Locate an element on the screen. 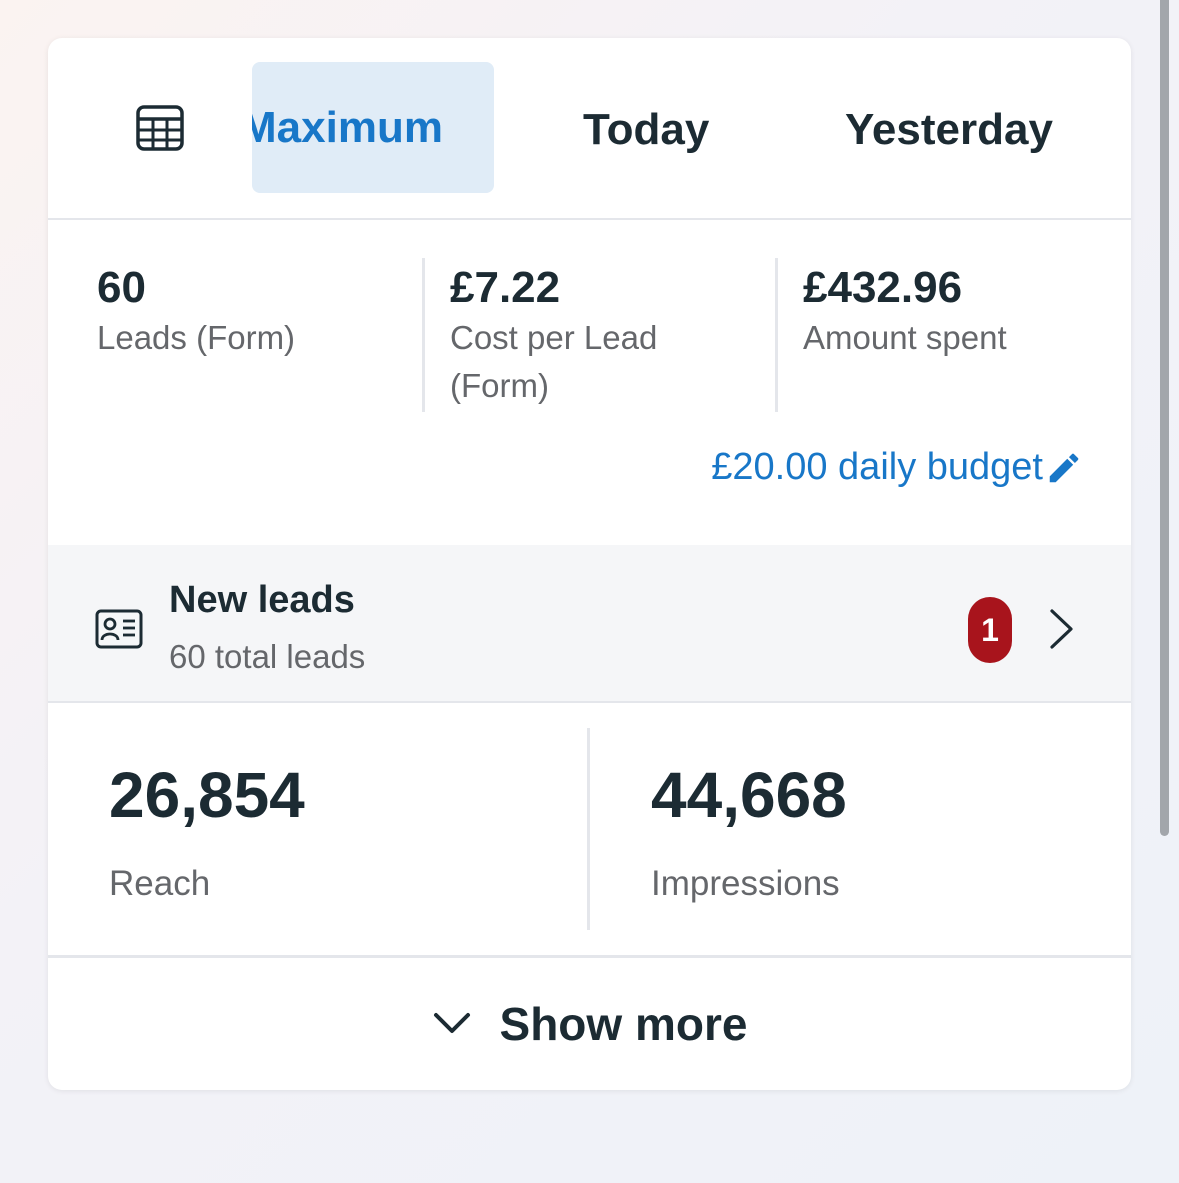  show-more-button: Show more is located at coordinates (589, 1024).